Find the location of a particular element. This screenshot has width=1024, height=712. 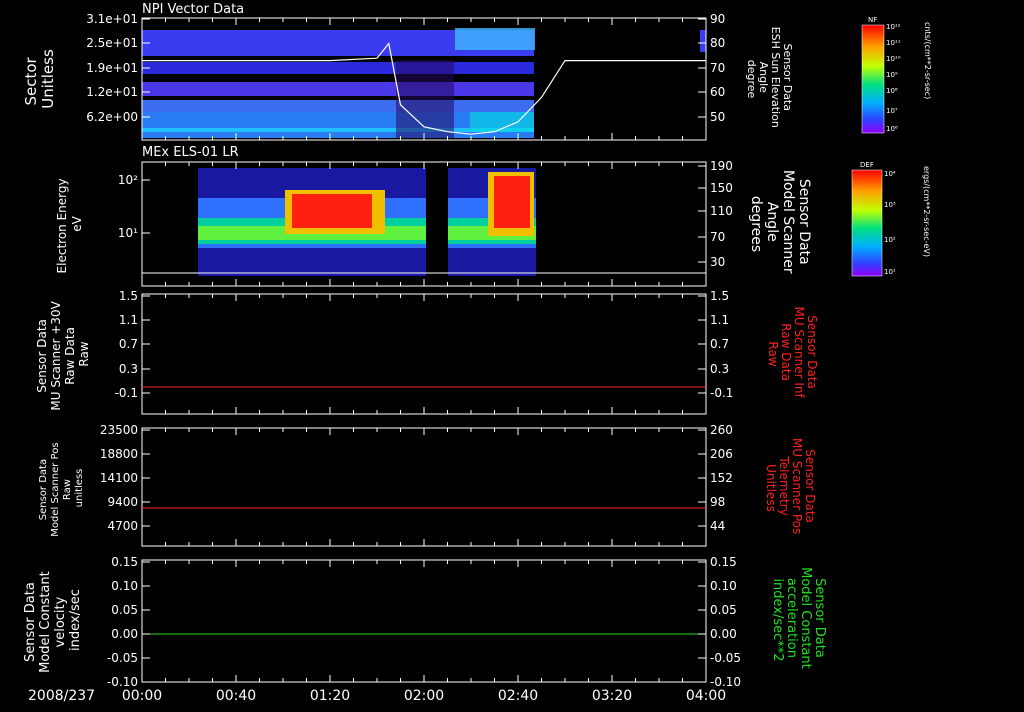

time-tick-label: 00:40 is located at coordinates (236, 696).